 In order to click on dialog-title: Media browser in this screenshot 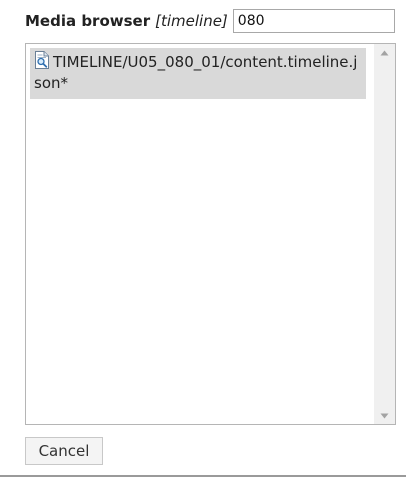, I will do `click(88, 21)`.